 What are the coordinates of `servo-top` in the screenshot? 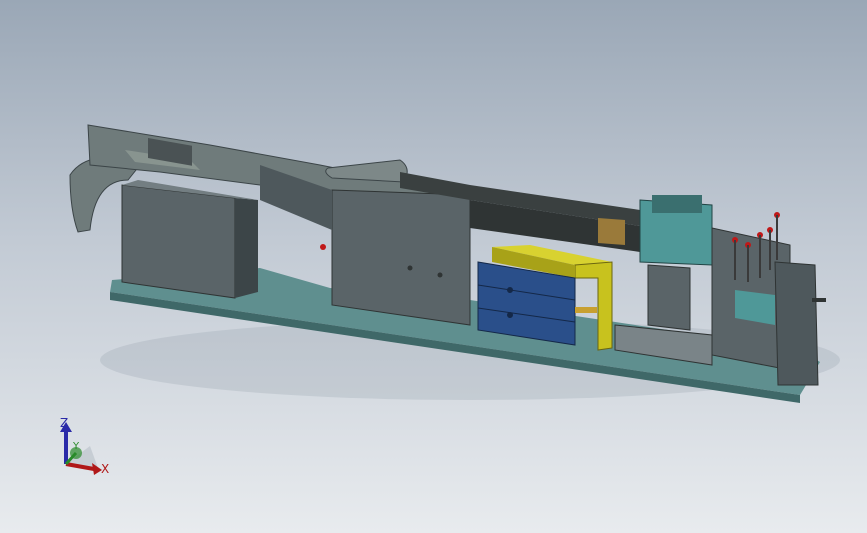 It's located at (677, 204).